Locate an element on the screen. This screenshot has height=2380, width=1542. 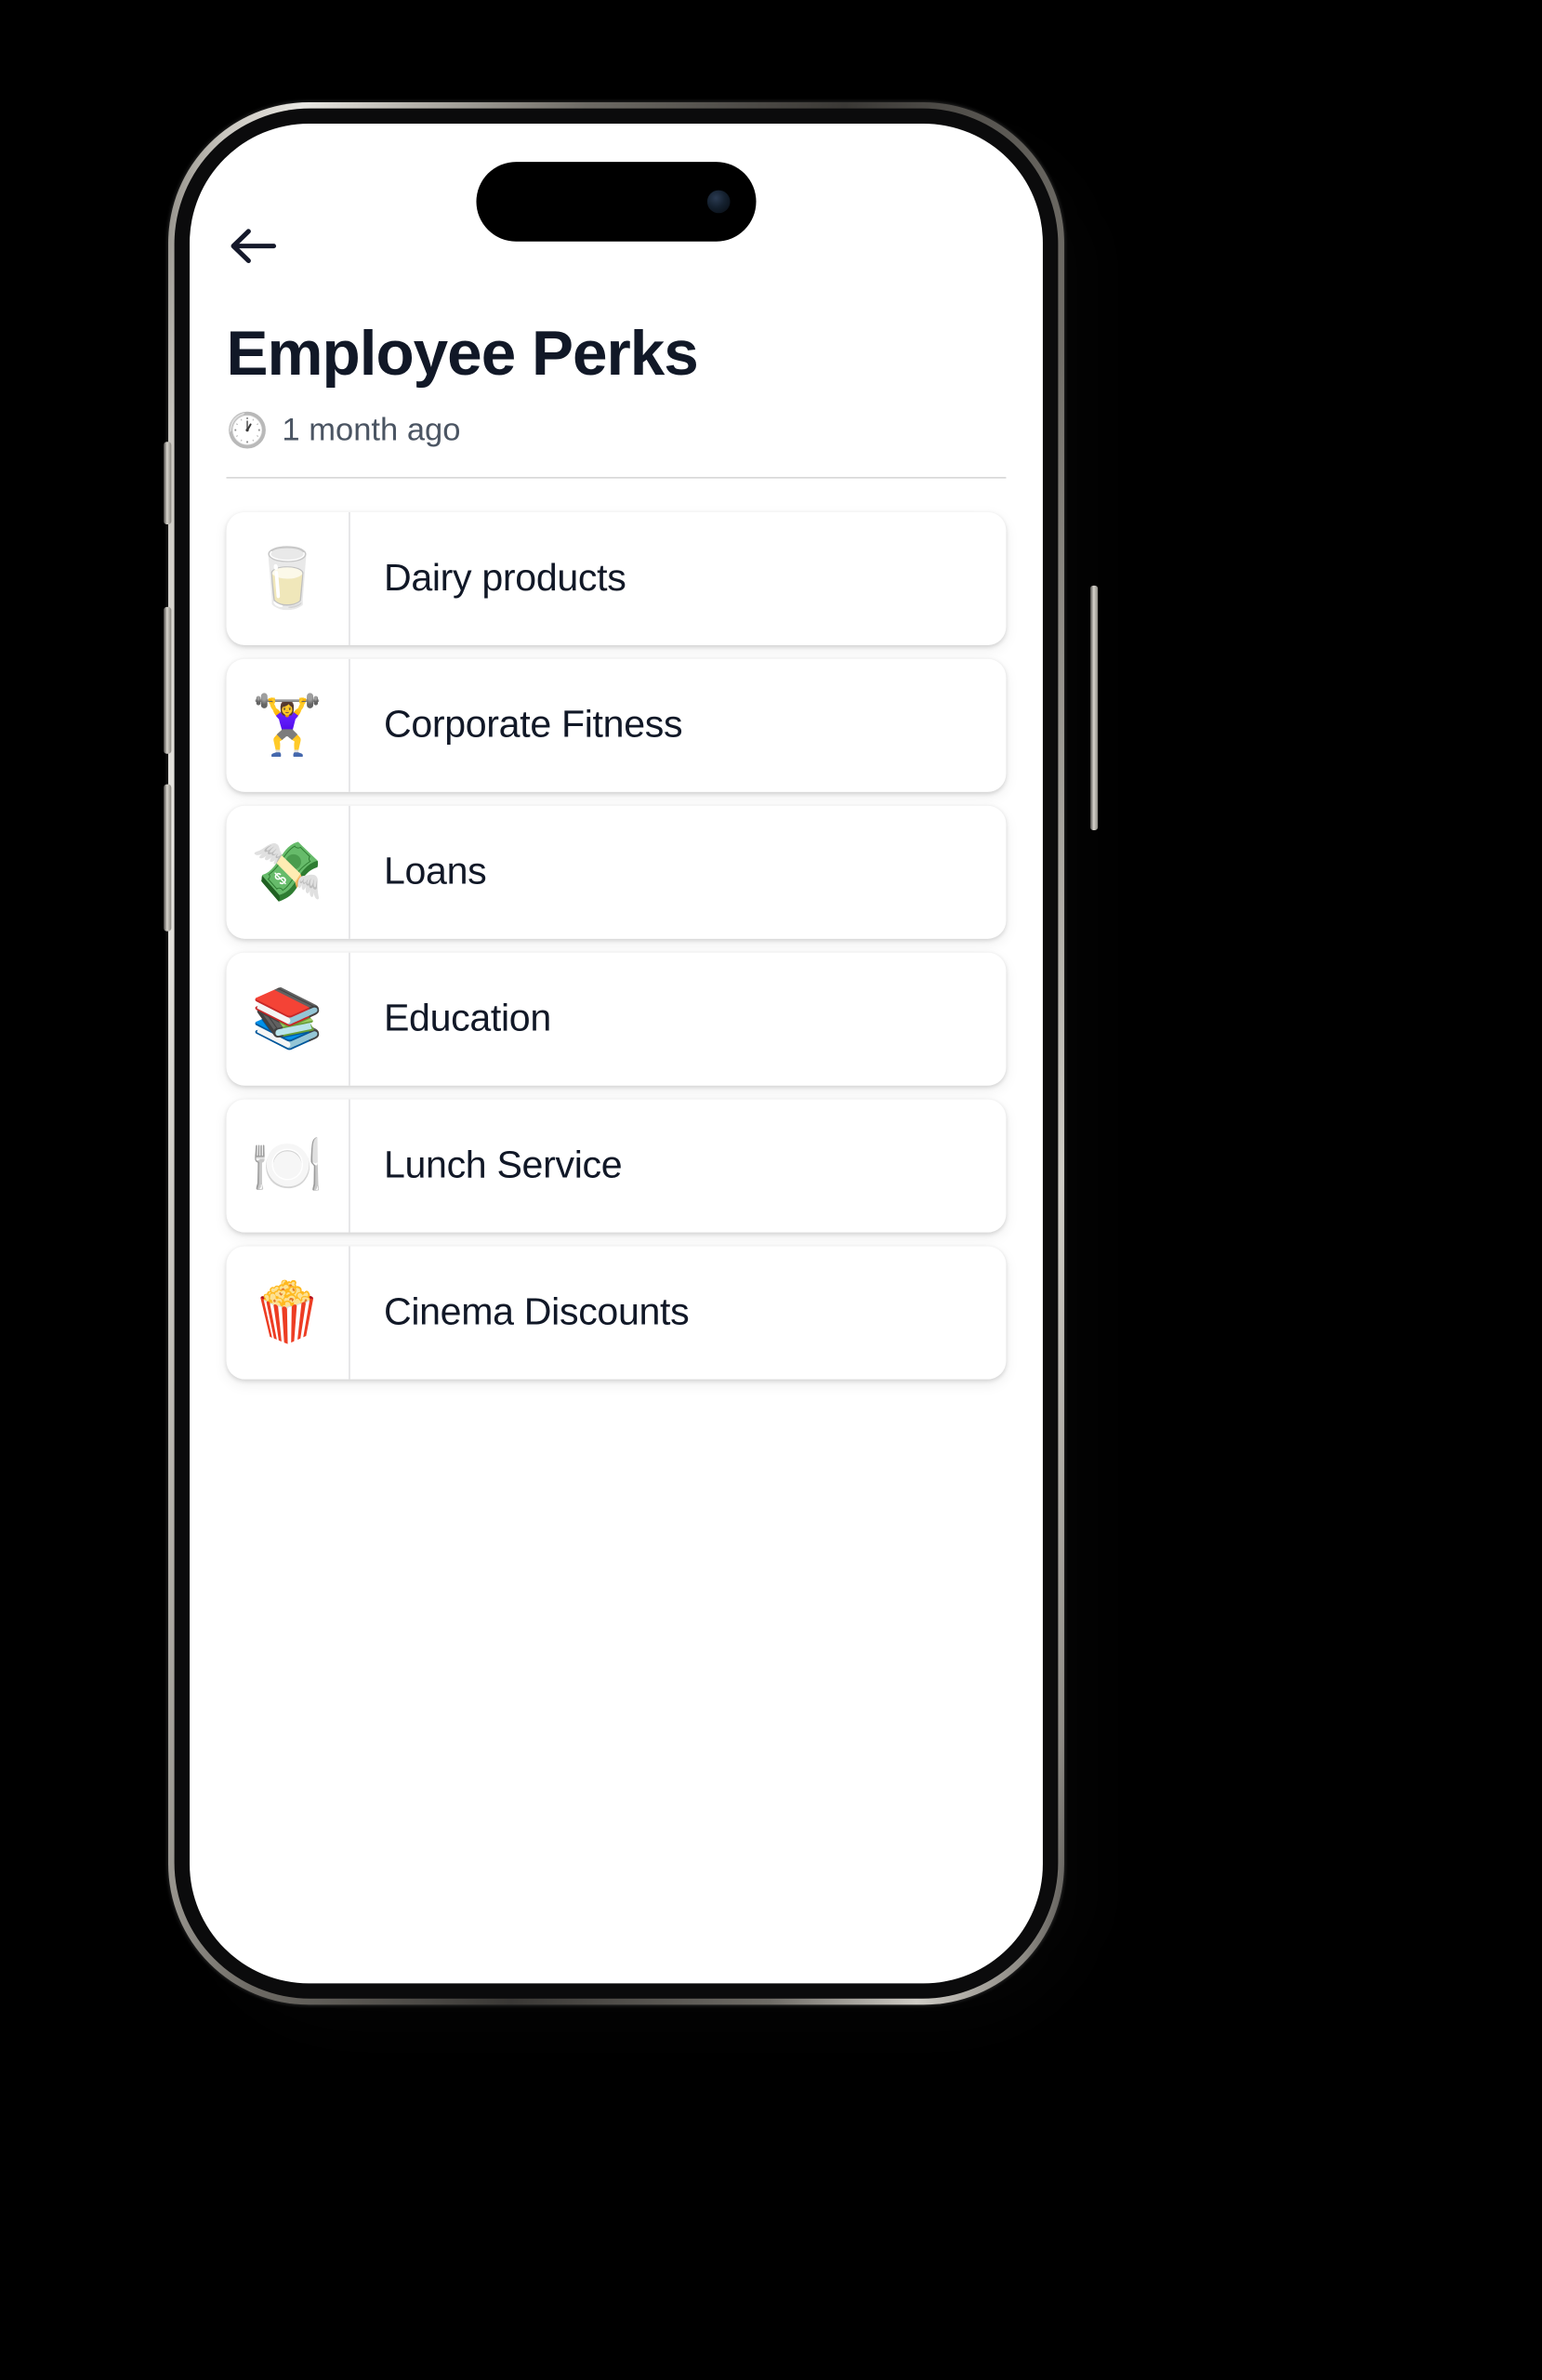
clock-icon: 🕐 is located at coordinates (247, 430).